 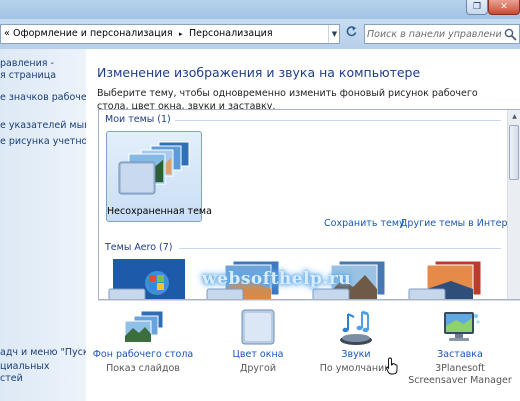 What do you see at coordinates (392, 366) in the screenshot?
I see `hand-cursor-icon` at bounding box center [392, 366].